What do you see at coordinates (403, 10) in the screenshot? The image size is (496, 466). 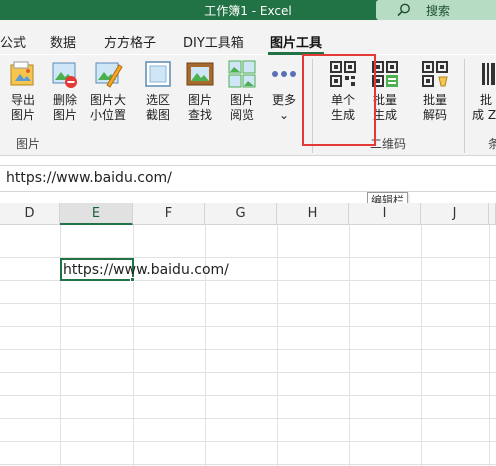 I see `search-icon` at bounding box center [403, 10].